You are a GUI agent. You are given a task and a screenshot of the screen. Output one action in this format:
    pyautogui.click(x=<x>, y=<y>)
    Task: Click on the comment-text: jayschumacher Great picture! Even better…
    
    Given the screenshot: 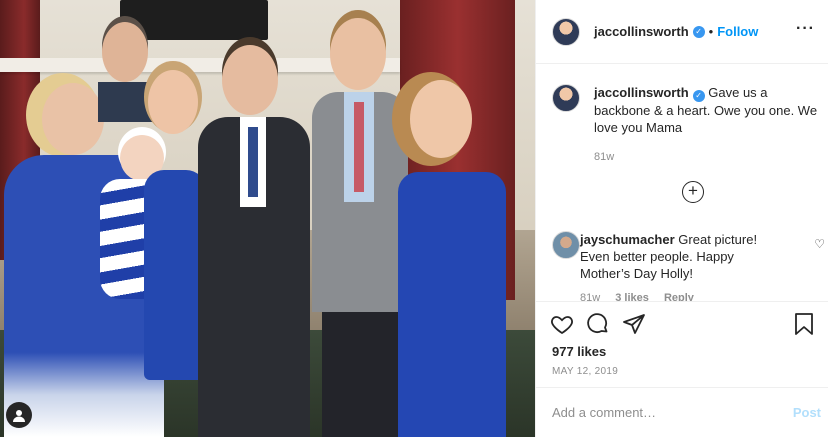 What is the action you would take?
    pyautogui.click(x=682, y=256)
    